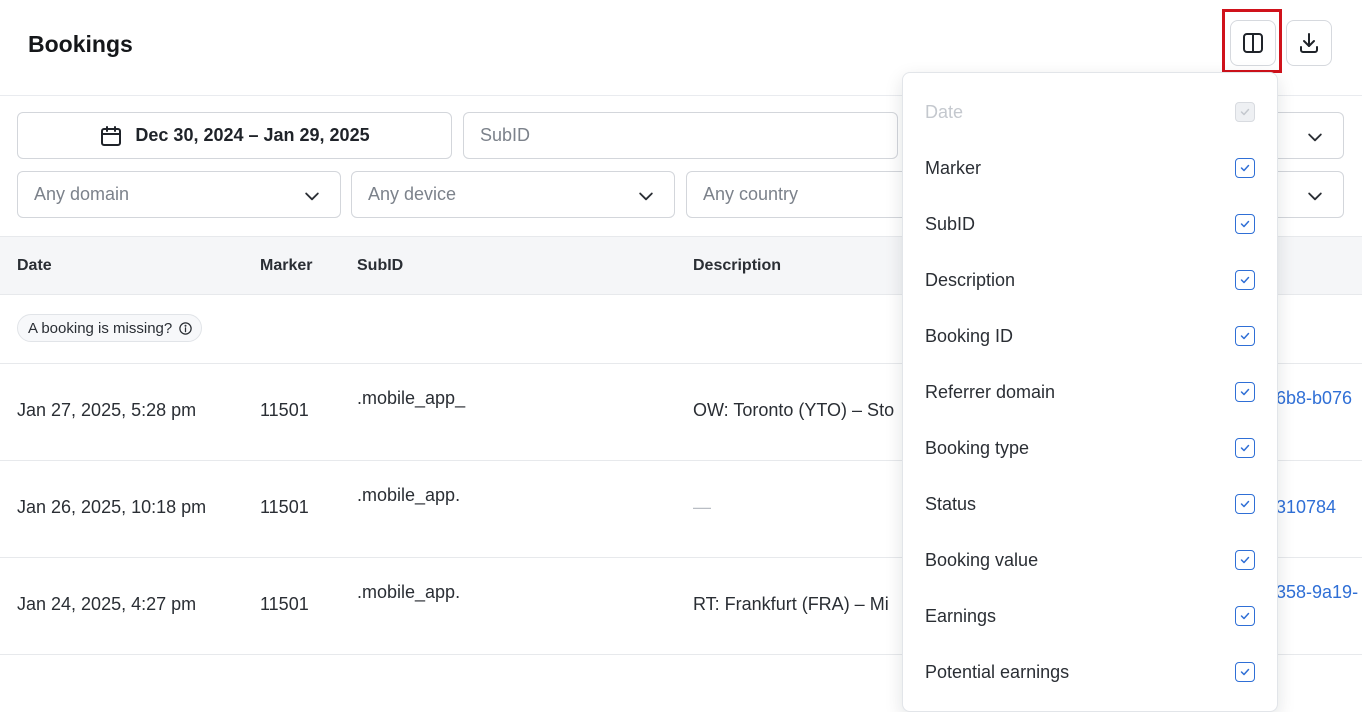  I want to click on missing-booking-label: A booking is missing?, so click(100, 328).